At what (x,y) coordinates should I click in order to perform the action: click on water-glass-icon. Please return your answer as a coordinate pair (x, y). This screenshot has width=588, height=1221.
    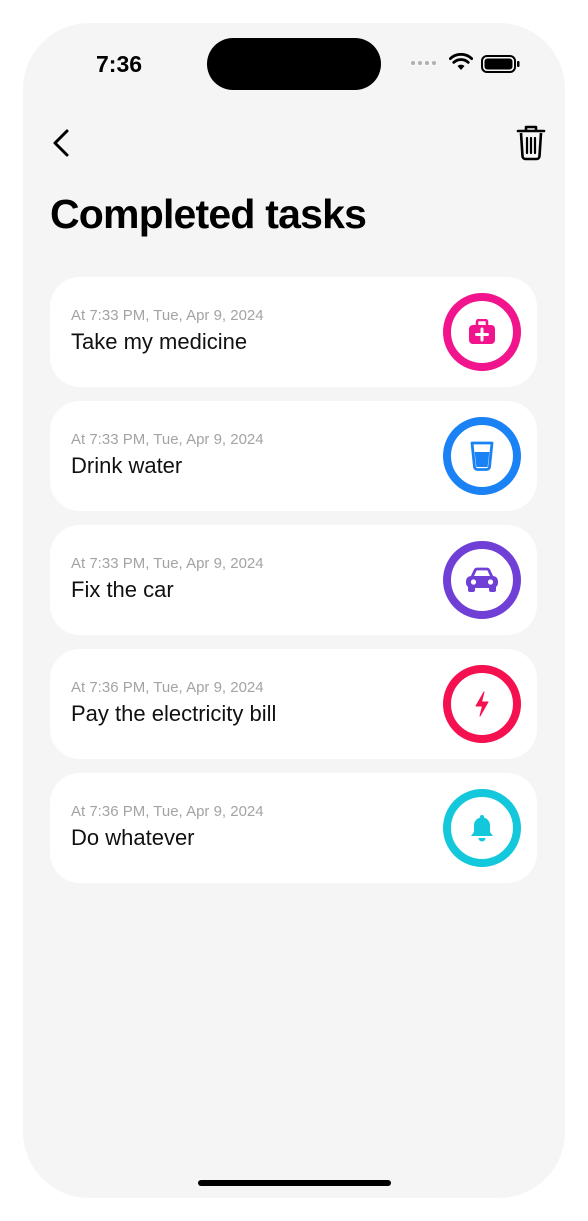
    Looking at the image, I should click on (482, 456).